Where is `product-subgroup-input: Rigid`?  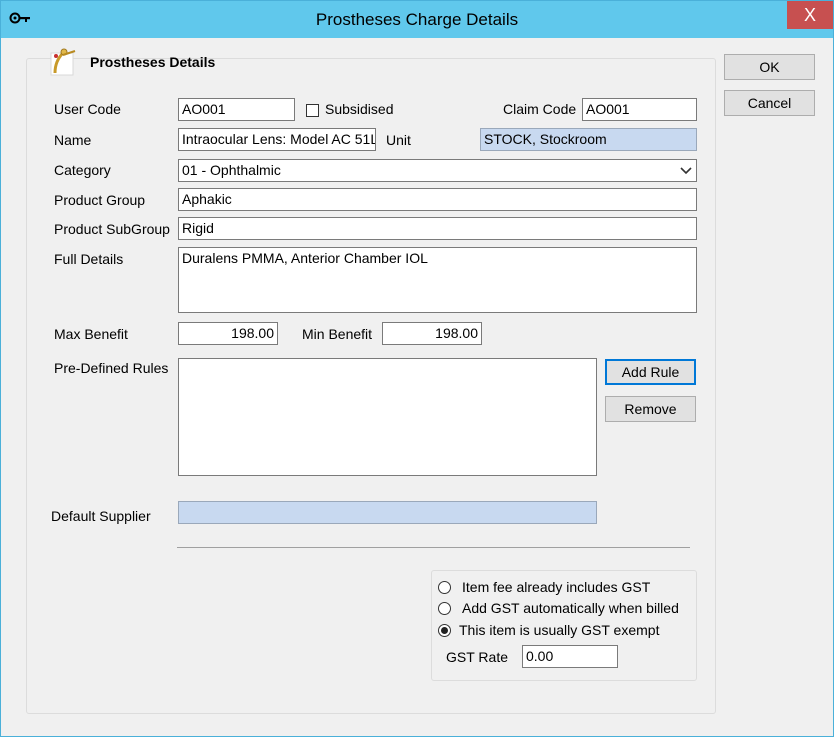
product-subgroup-input: Rigid is located at coordinates (437, 228).